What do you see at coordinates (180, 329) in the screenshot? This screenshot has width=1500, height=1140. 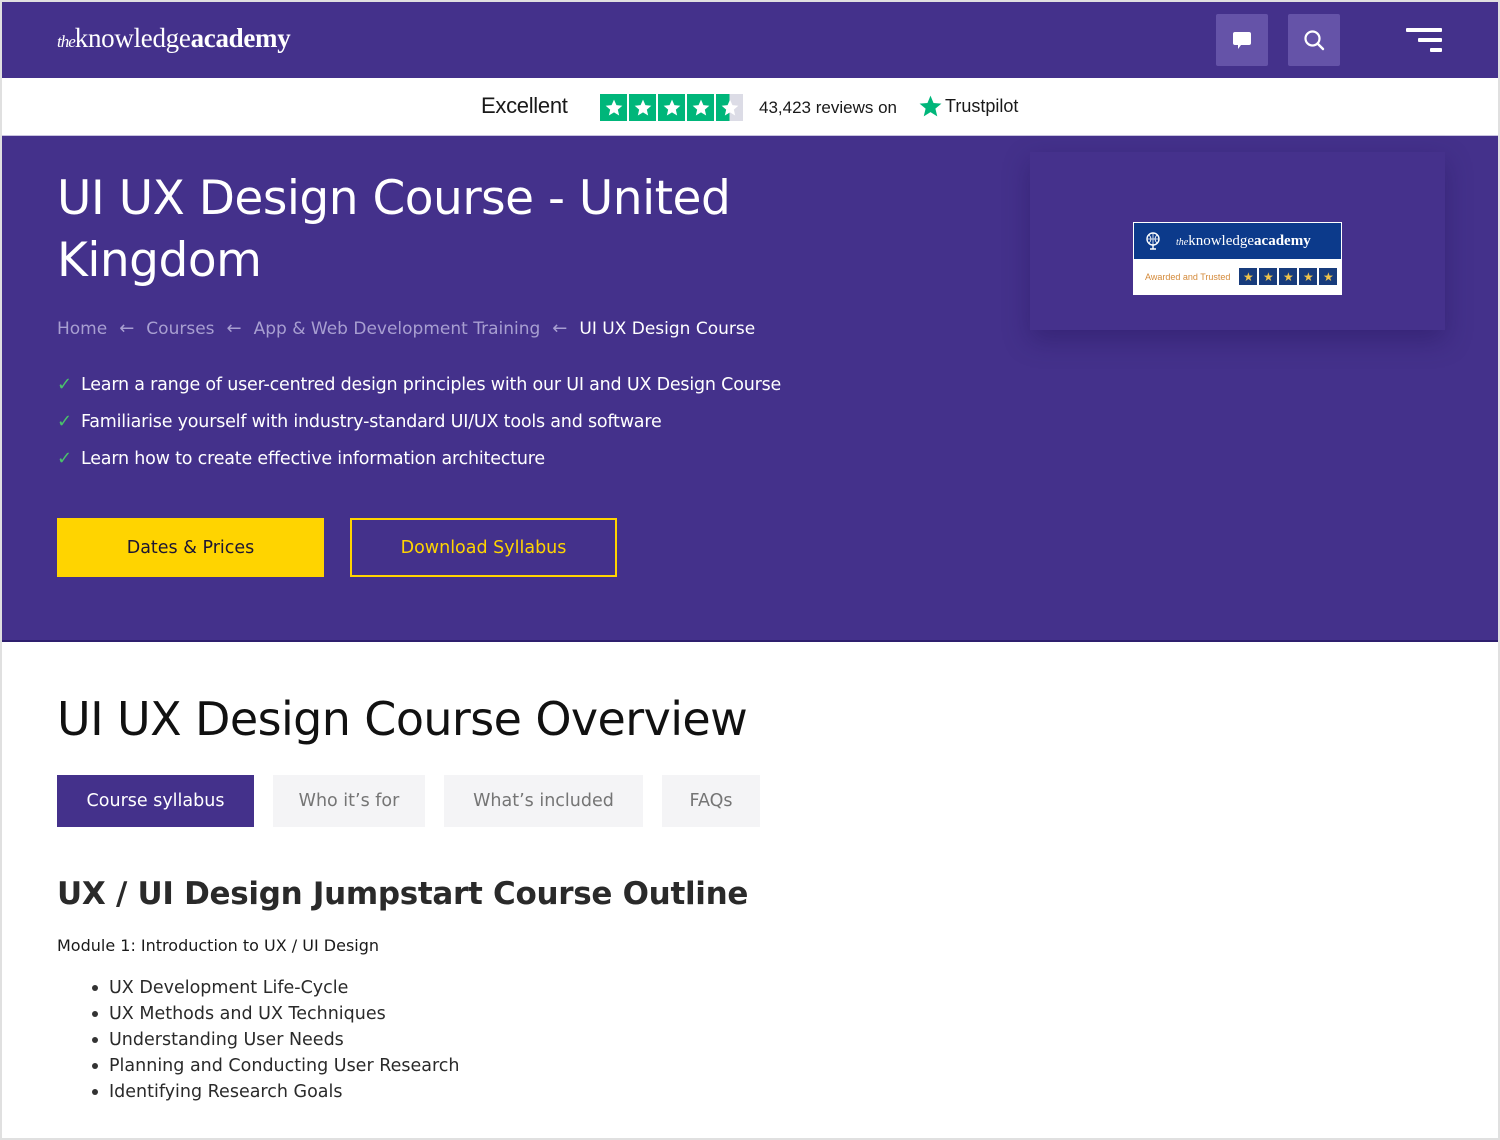 I see `breadcrumb-courses: Courses` at bounding box center [180, 329].